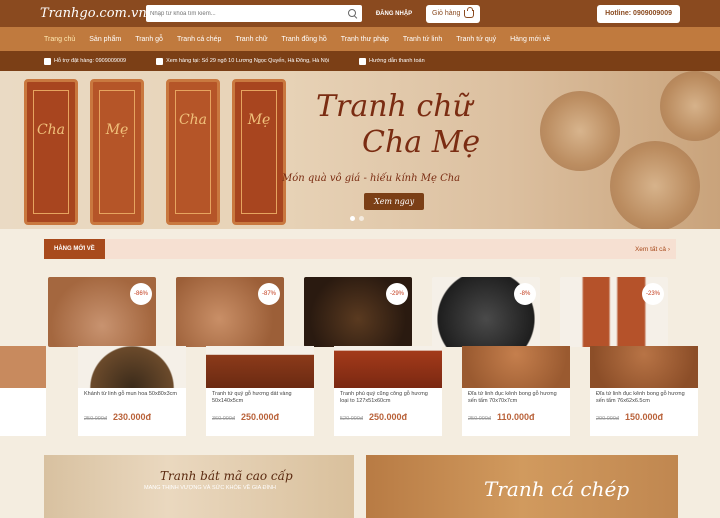  Describe the element at coordinates (132, 400) in the screenshot. I see `product-name: Khánh từ linh gỗ mun hoa 50x80x3cm` at that location.